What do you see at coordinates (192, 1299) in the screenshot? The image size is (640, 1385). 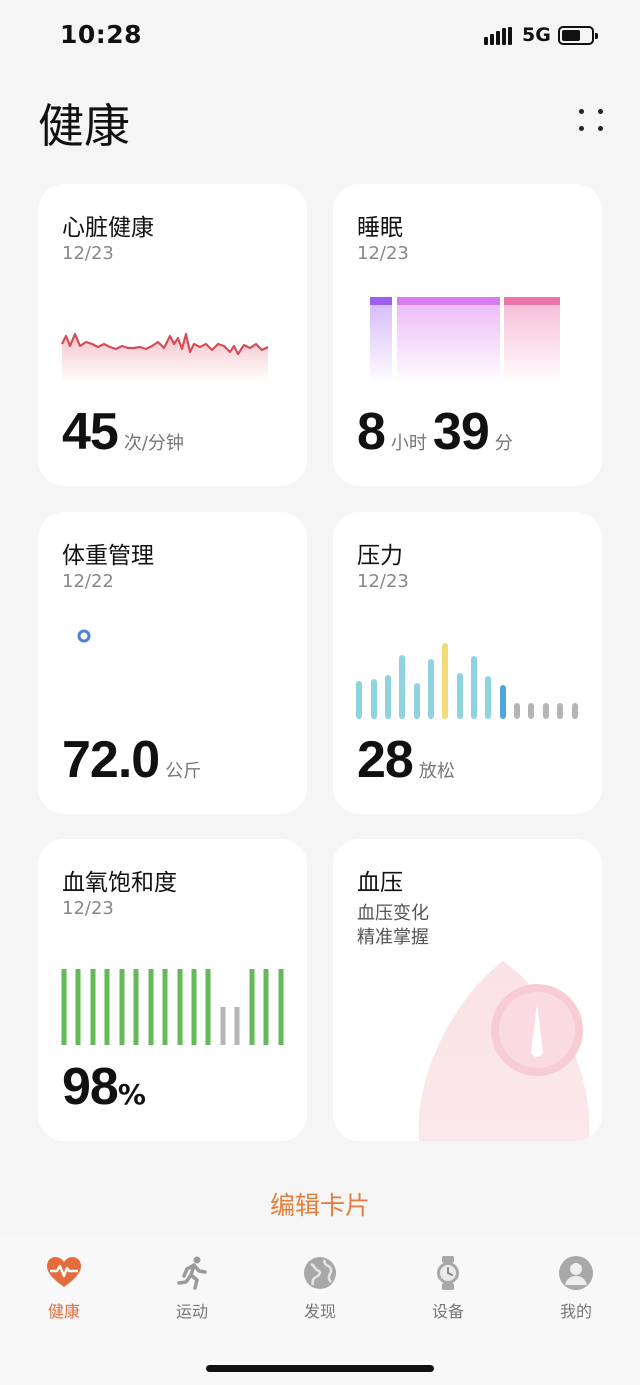 I see `tab-exercise: 运动` at bounding box center [192, 1299].